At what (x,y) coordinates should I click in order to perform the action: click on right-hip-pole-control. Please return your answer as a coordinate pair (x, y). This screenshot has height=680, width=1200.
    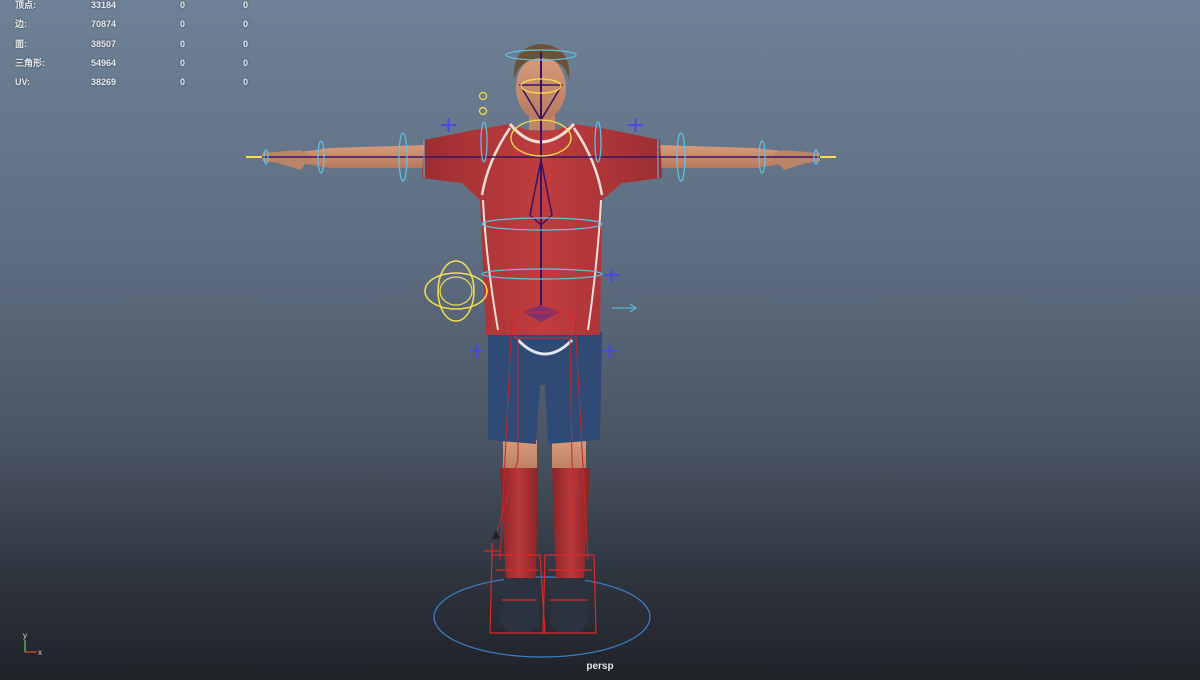
    Looking at the image, I should click on (609, 351).